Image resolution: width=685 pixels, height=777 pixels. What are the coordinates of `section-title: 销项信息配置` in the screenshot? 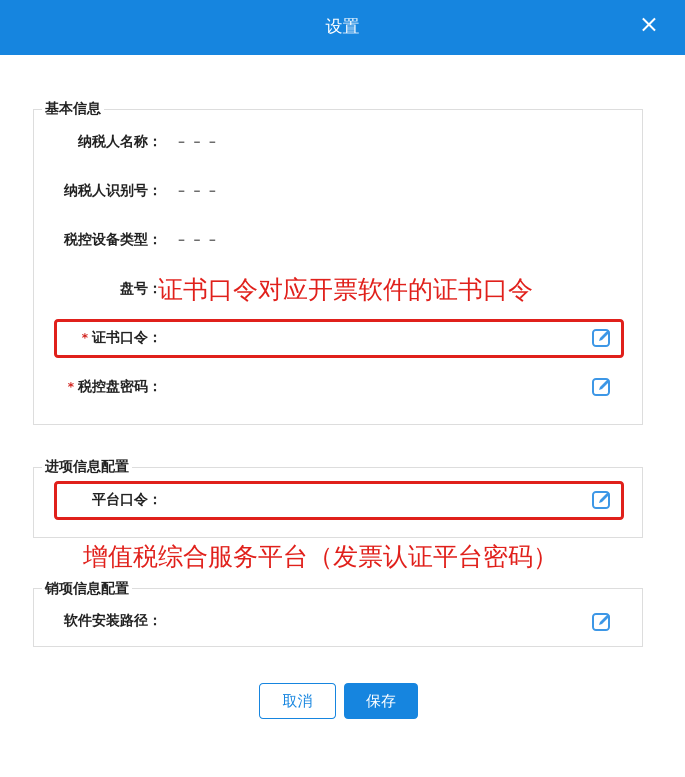 It's located at (87, 589).